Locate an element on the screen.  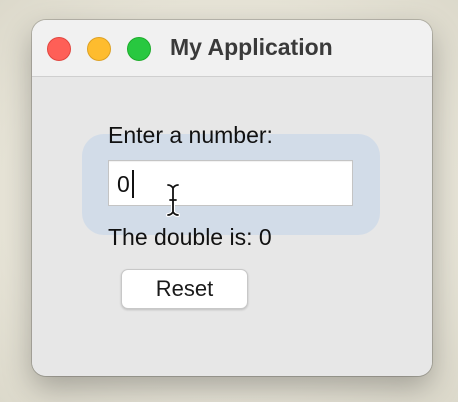
number-input: 0 is located at coordinates (230, 183).